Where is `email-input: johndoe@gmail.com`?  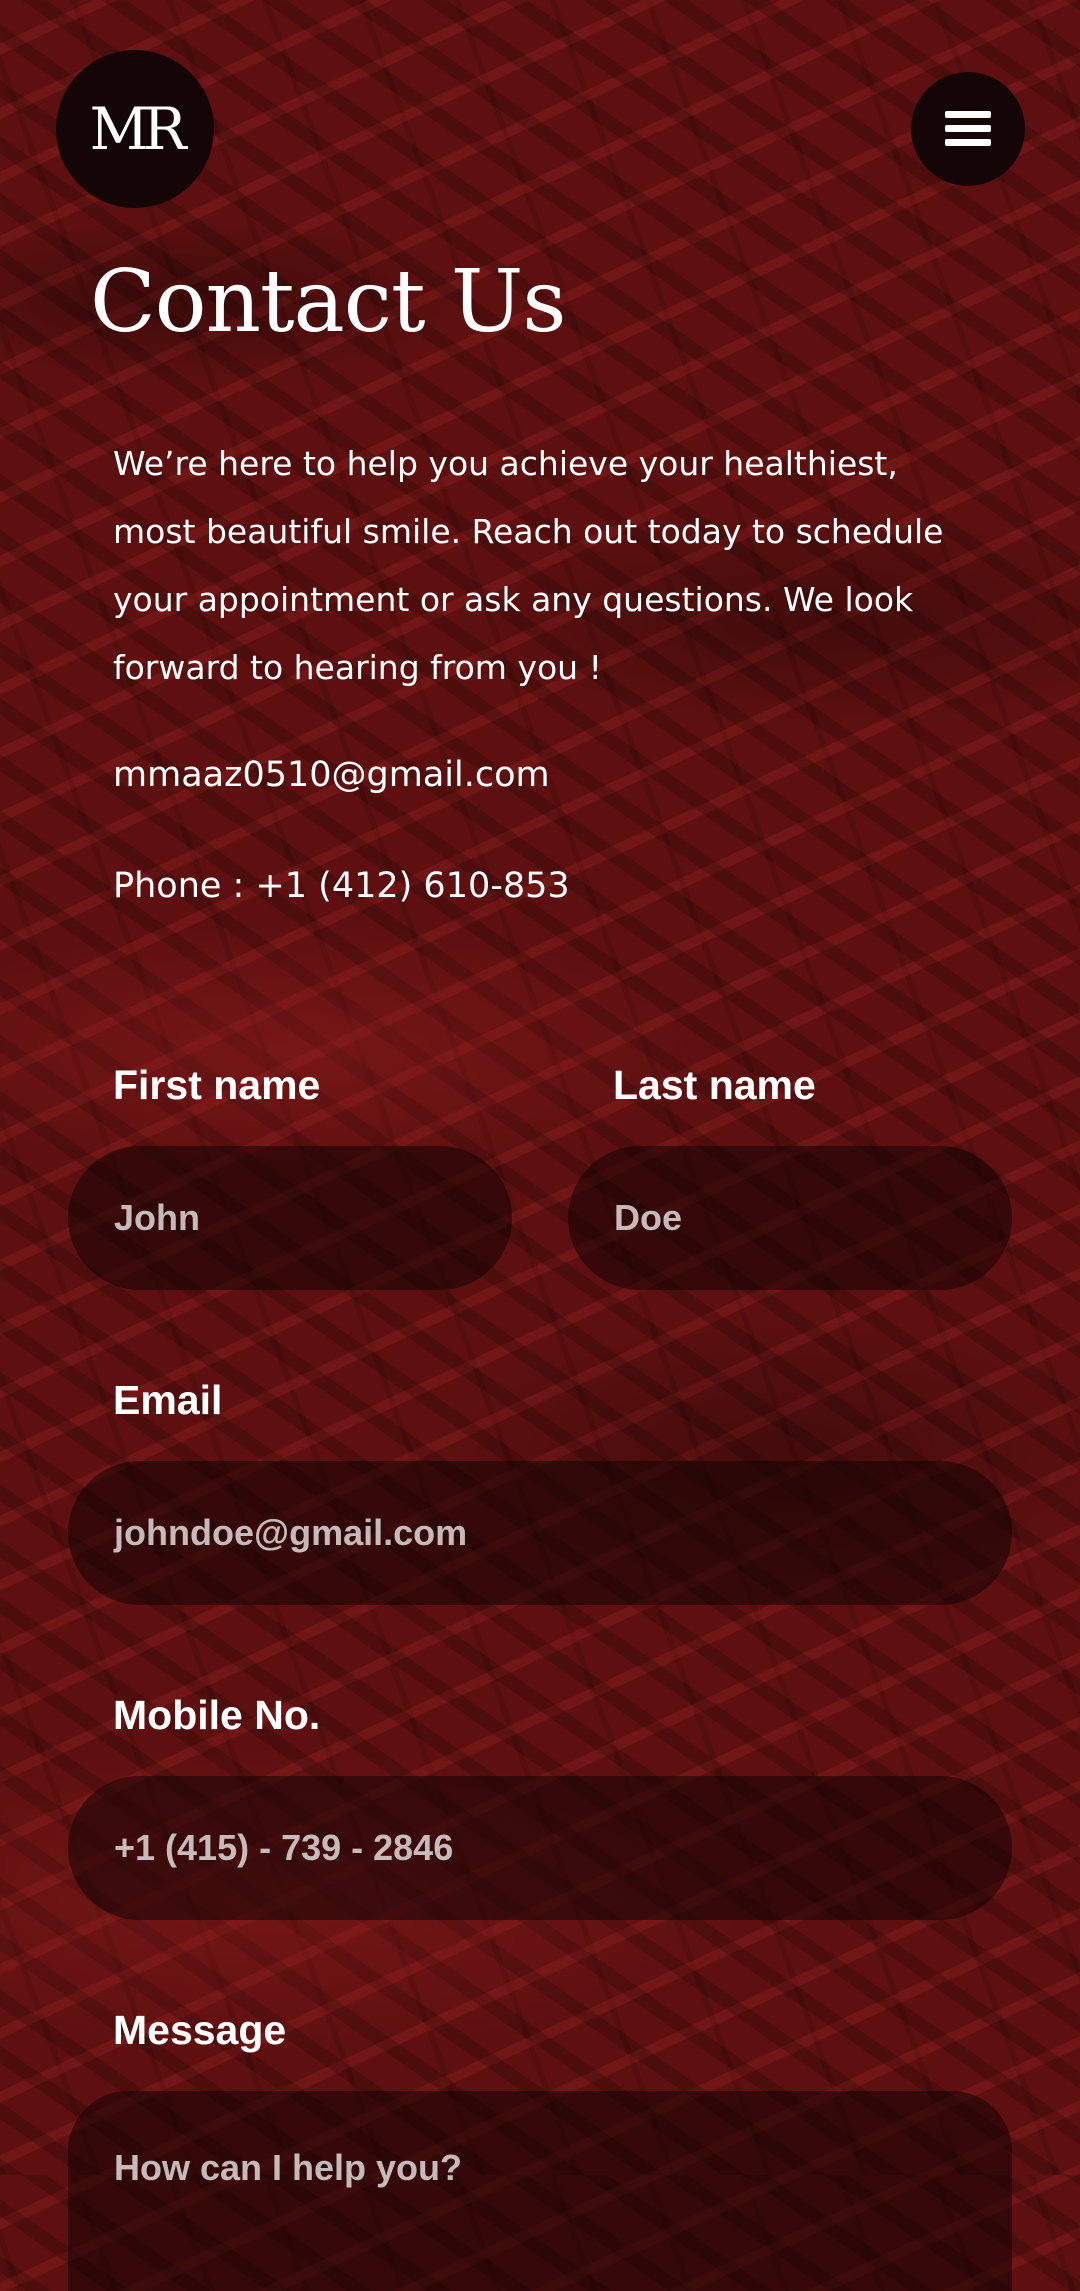
email-input: johndoe@gmail.com is located at coordinates (540, 1533).